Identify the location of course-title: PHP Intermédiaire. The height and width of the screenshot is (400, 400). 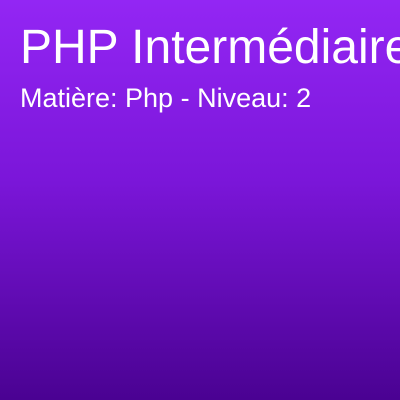
(210, 47).